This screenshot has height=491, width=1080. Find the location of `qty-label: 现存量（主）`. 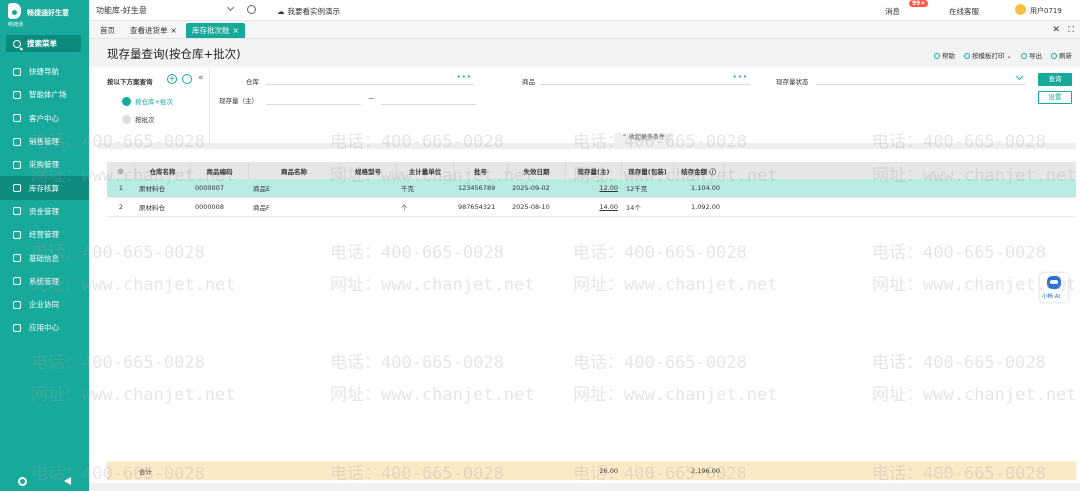

qty-label: 现存量（主） is located at coordinates (238, 101).